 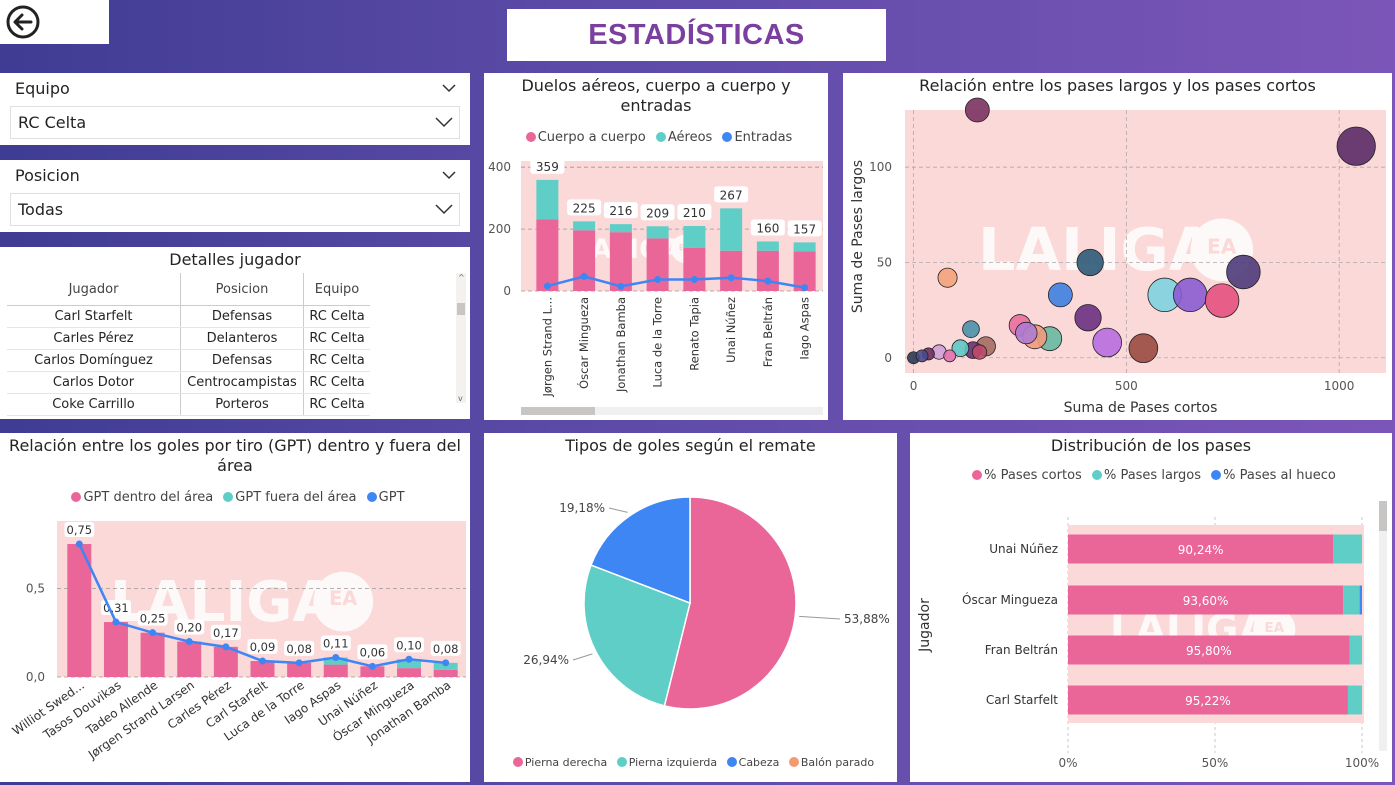 I want to click on data-label: 0,17, so click(x=226, y=633).